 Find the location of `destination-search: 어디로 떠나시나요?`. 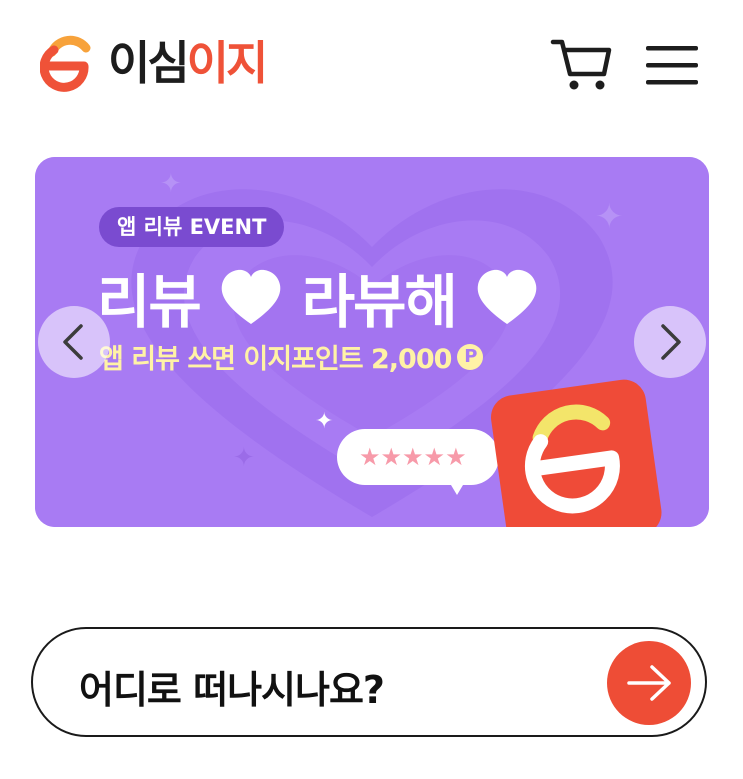

destination-search: 어디로 떠나시나요? is located at coordinates (369, 682).